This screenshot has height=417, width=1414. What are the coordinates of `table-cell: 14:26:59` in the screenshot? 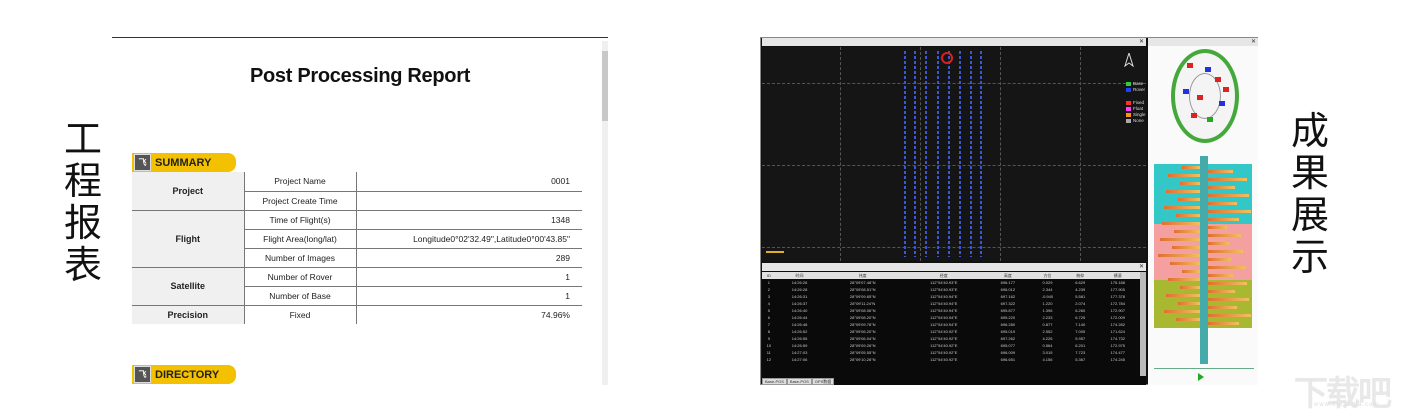 It's located at (799, 345).